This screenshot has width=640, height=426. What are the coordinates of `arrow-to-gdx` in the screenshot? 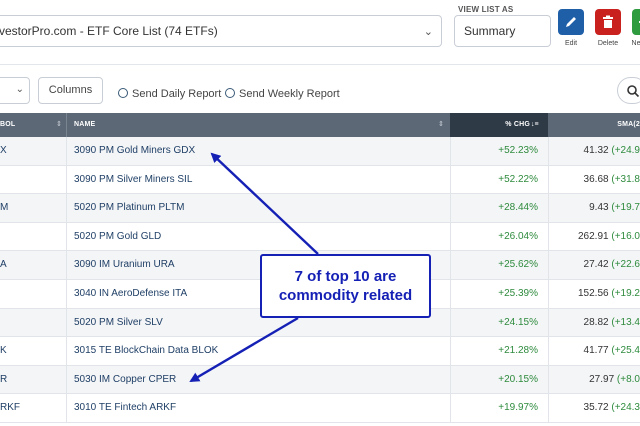 It's located at (264, 203).